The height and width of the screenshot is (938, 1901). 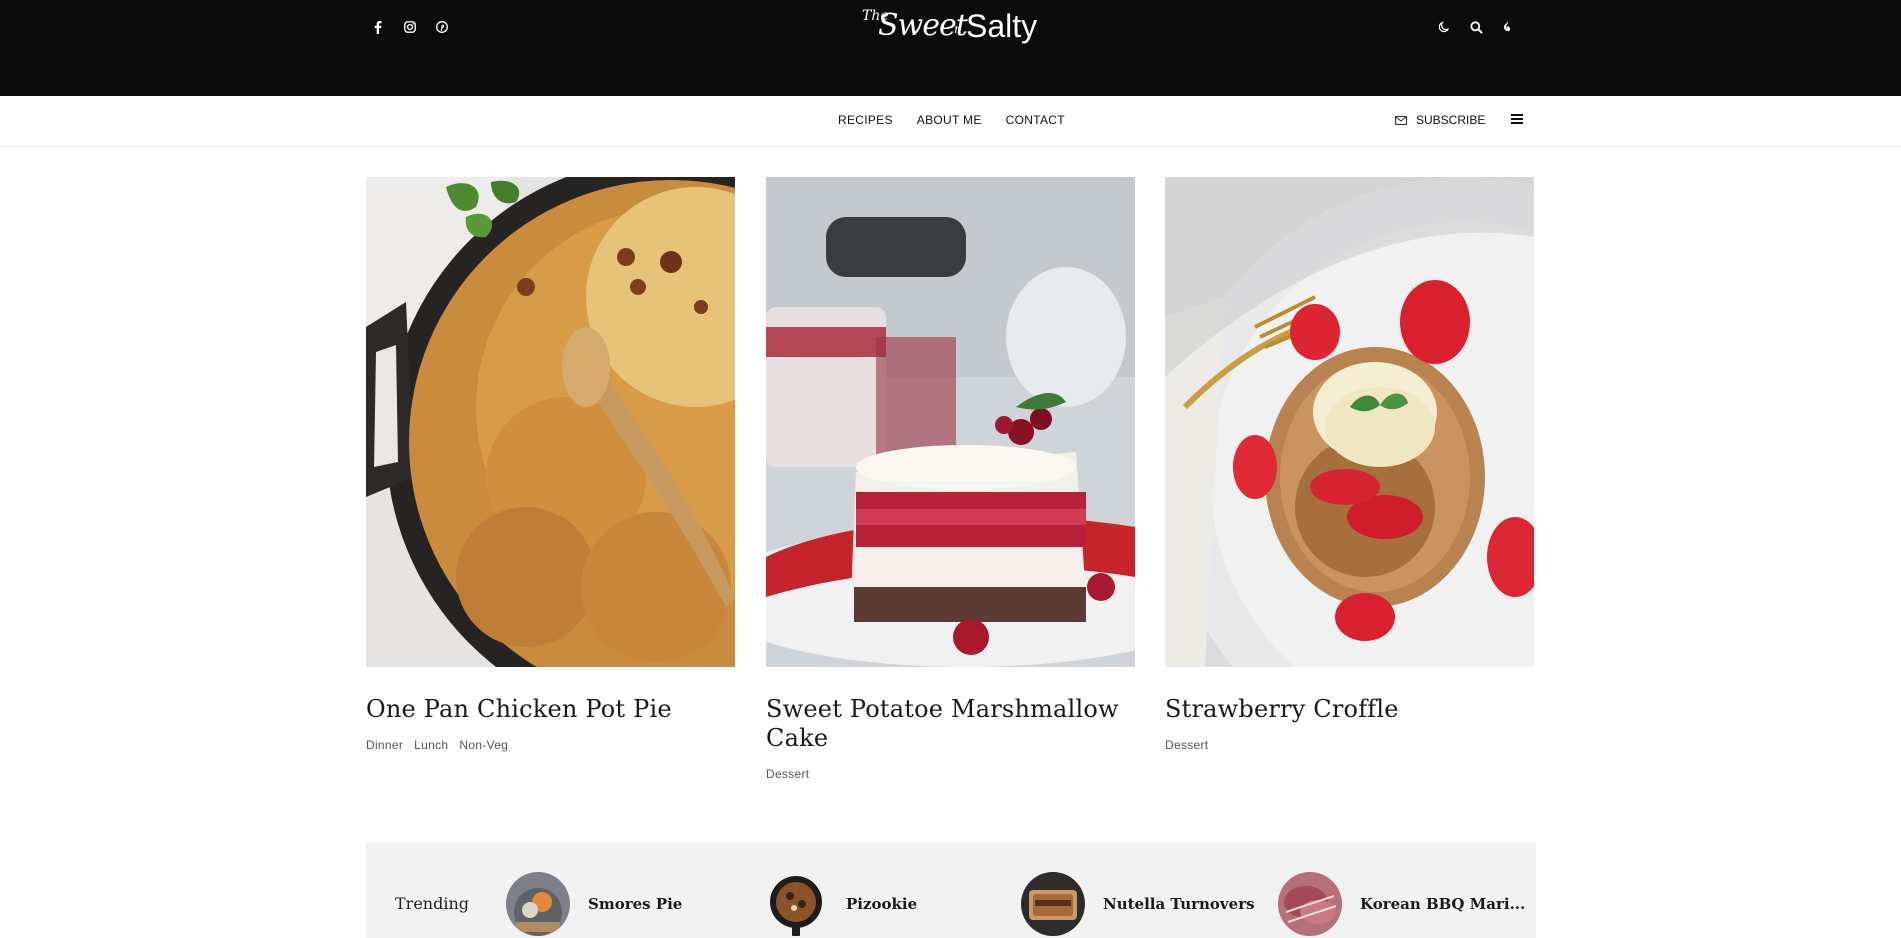 I want to click on logo-salty: Salty, so click(x=1002, y=26).